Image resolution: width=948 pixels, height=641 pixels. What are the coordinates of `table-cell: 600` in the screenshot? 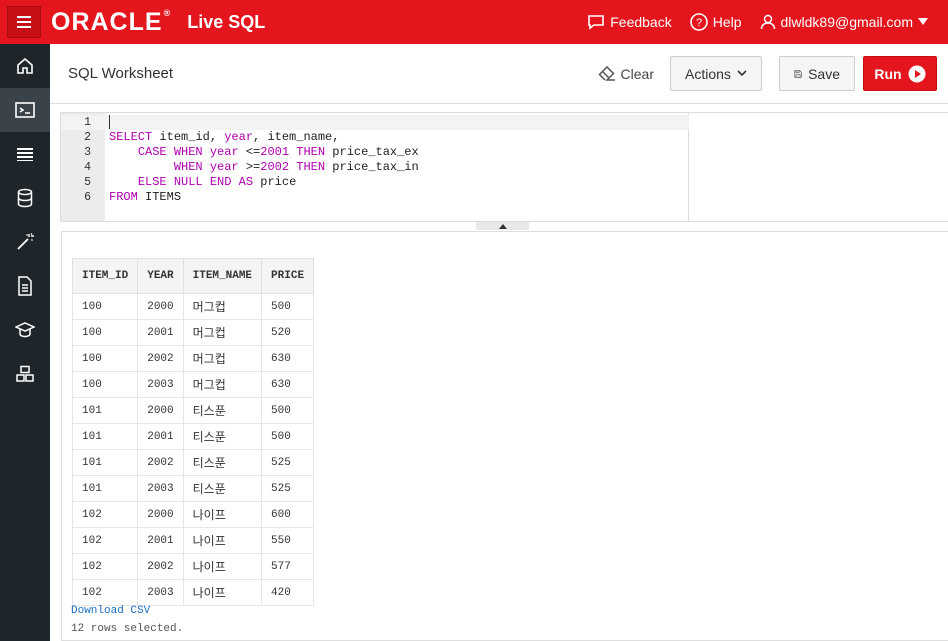 It's located at (288, 514).